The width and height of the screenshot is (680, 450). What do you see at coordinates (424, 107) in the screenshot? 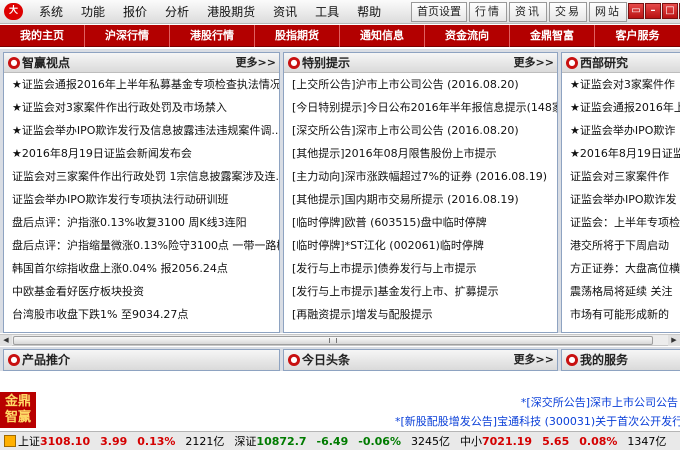
I see `list-item: [今日特别提示]今日公布2016年半年报信息提示(148家)` at bounding box center [424, 107].